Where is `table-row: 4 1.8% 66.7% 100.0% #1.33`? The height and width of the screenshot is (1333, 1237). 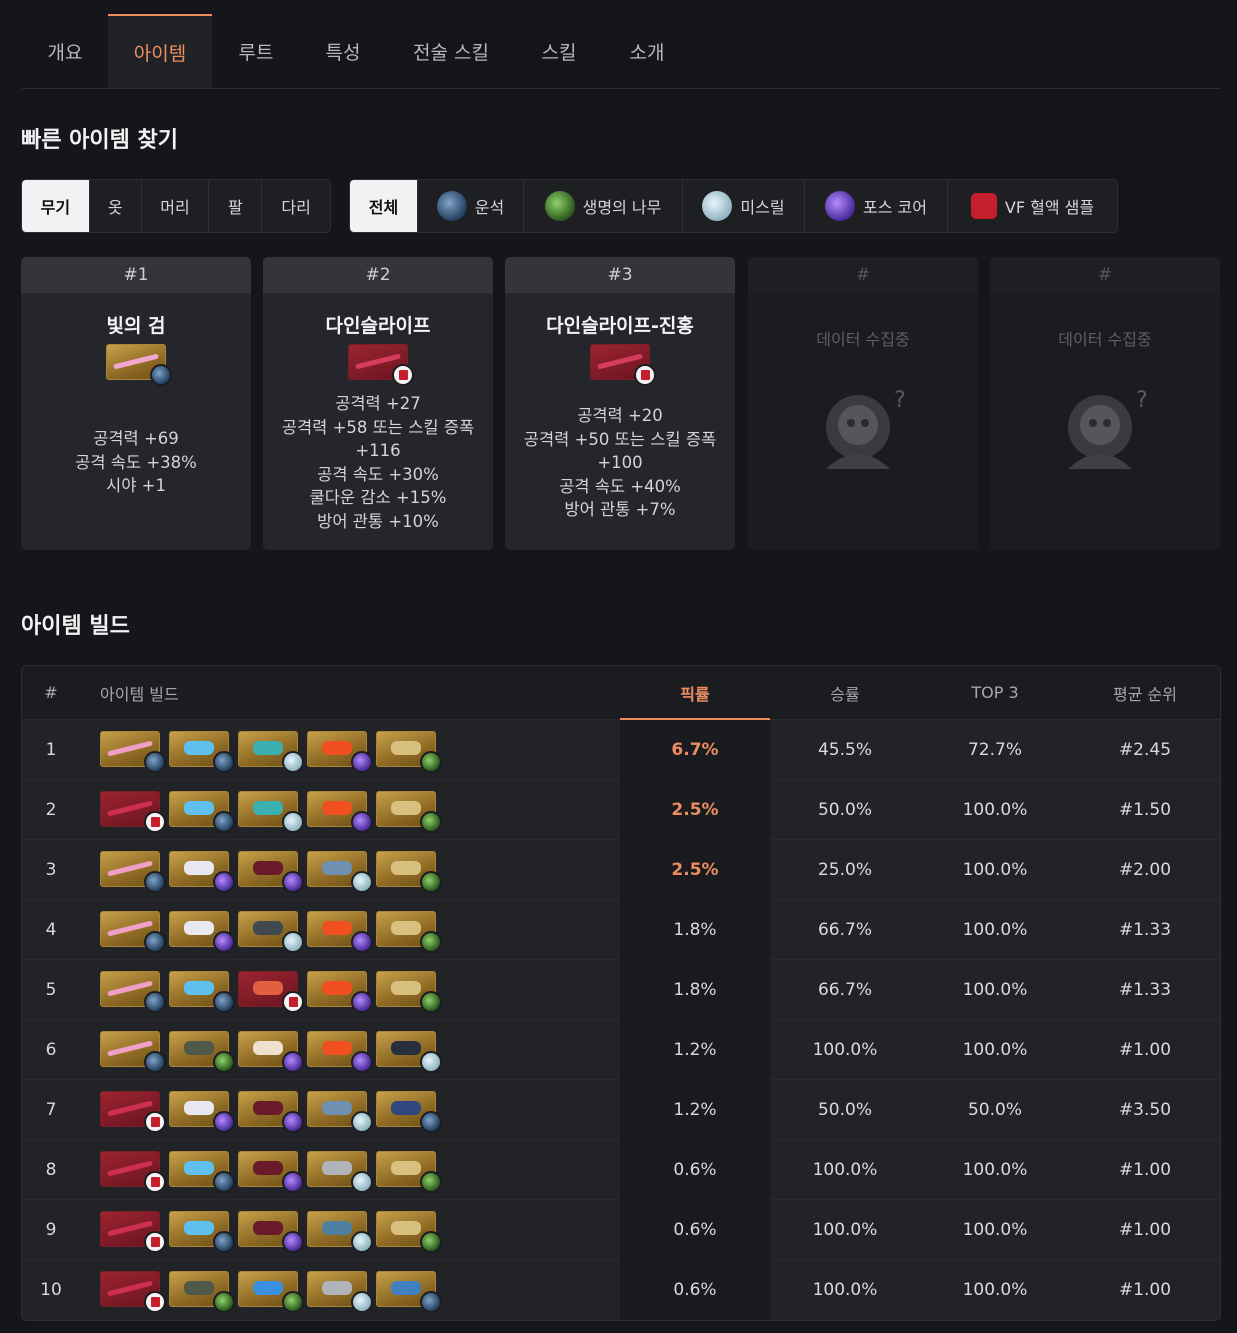
table-row: 4 1.8% 66.7% 100.0% #1.33 is located at coordinates (621, 930).